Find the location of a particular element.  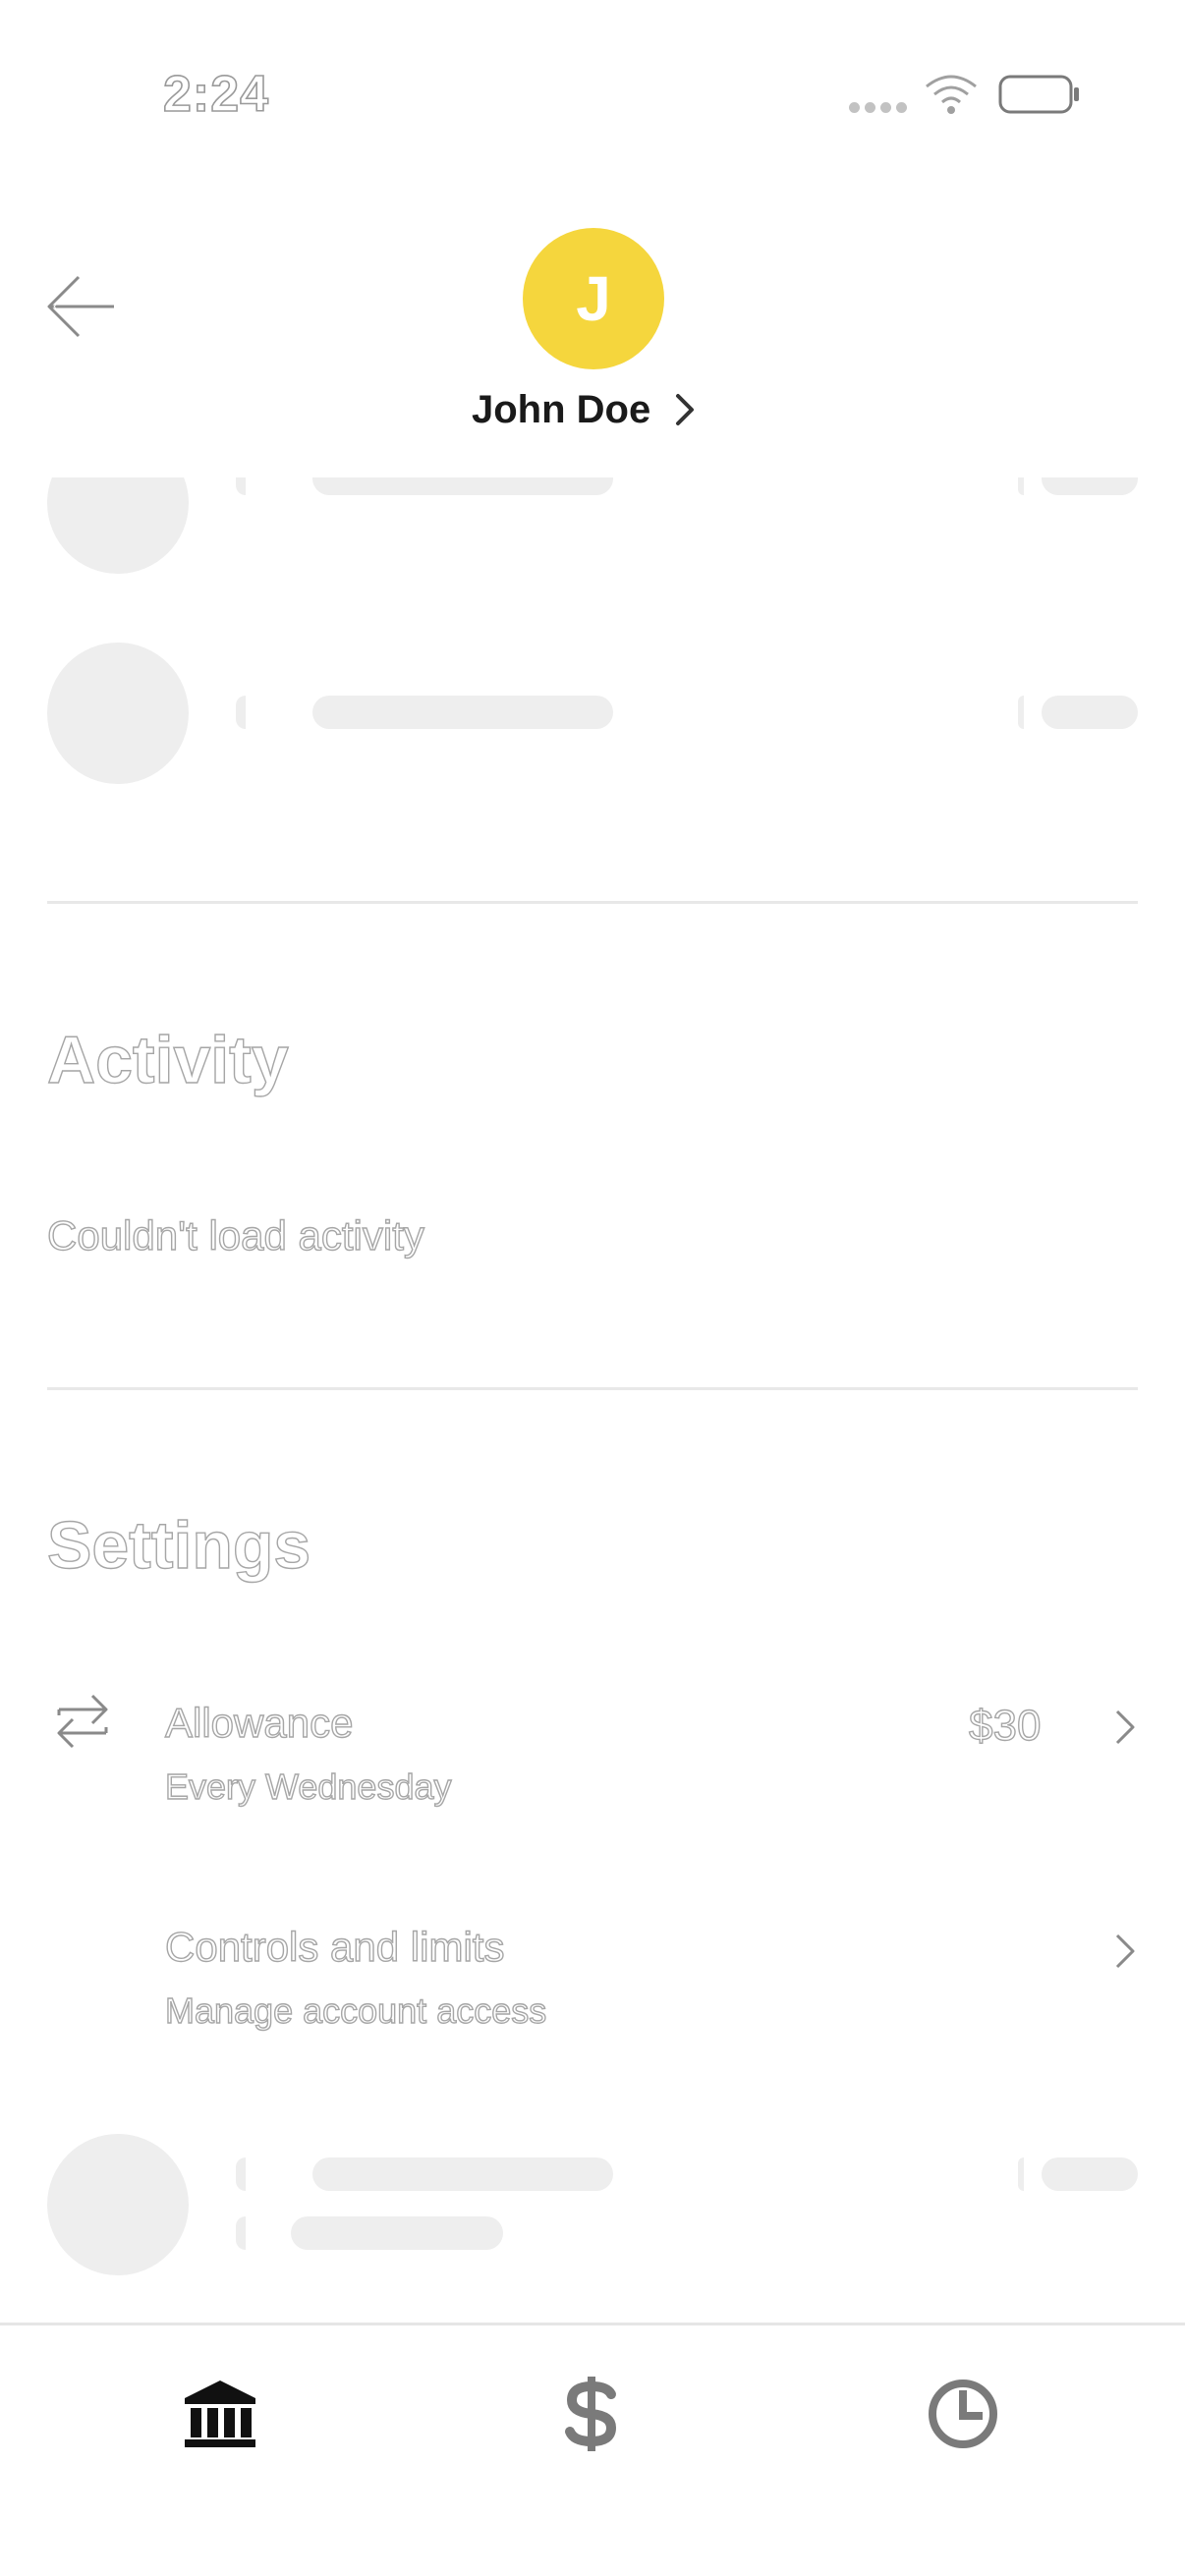

avatar-initial: J is located at coordinates (594, 298).